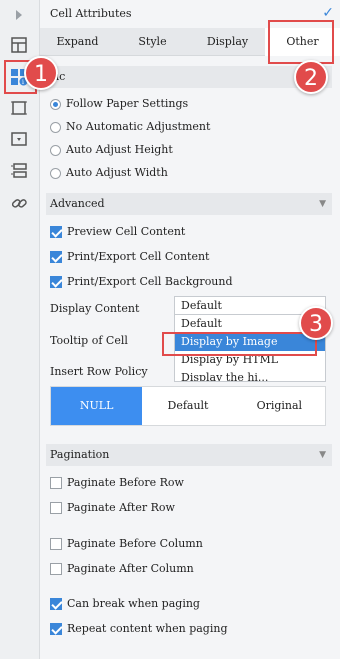 The width and height of the screenshot is (340, 659). Describe the element at coordinates (152, 42) in the screenshot. I see `tab-style: Style` at that location.